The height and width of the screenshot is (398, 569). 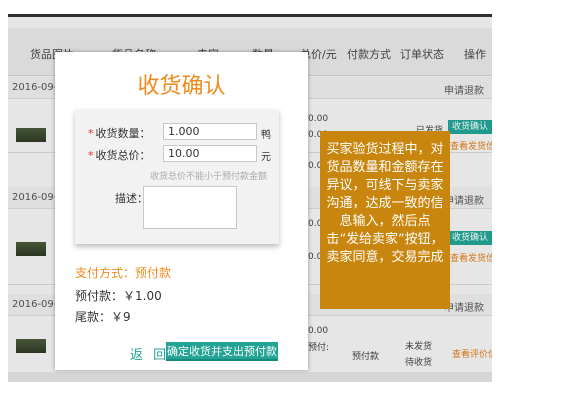 I want to click on prepay-amount: 预付款：￥1.00, so click(x=118, y=296).